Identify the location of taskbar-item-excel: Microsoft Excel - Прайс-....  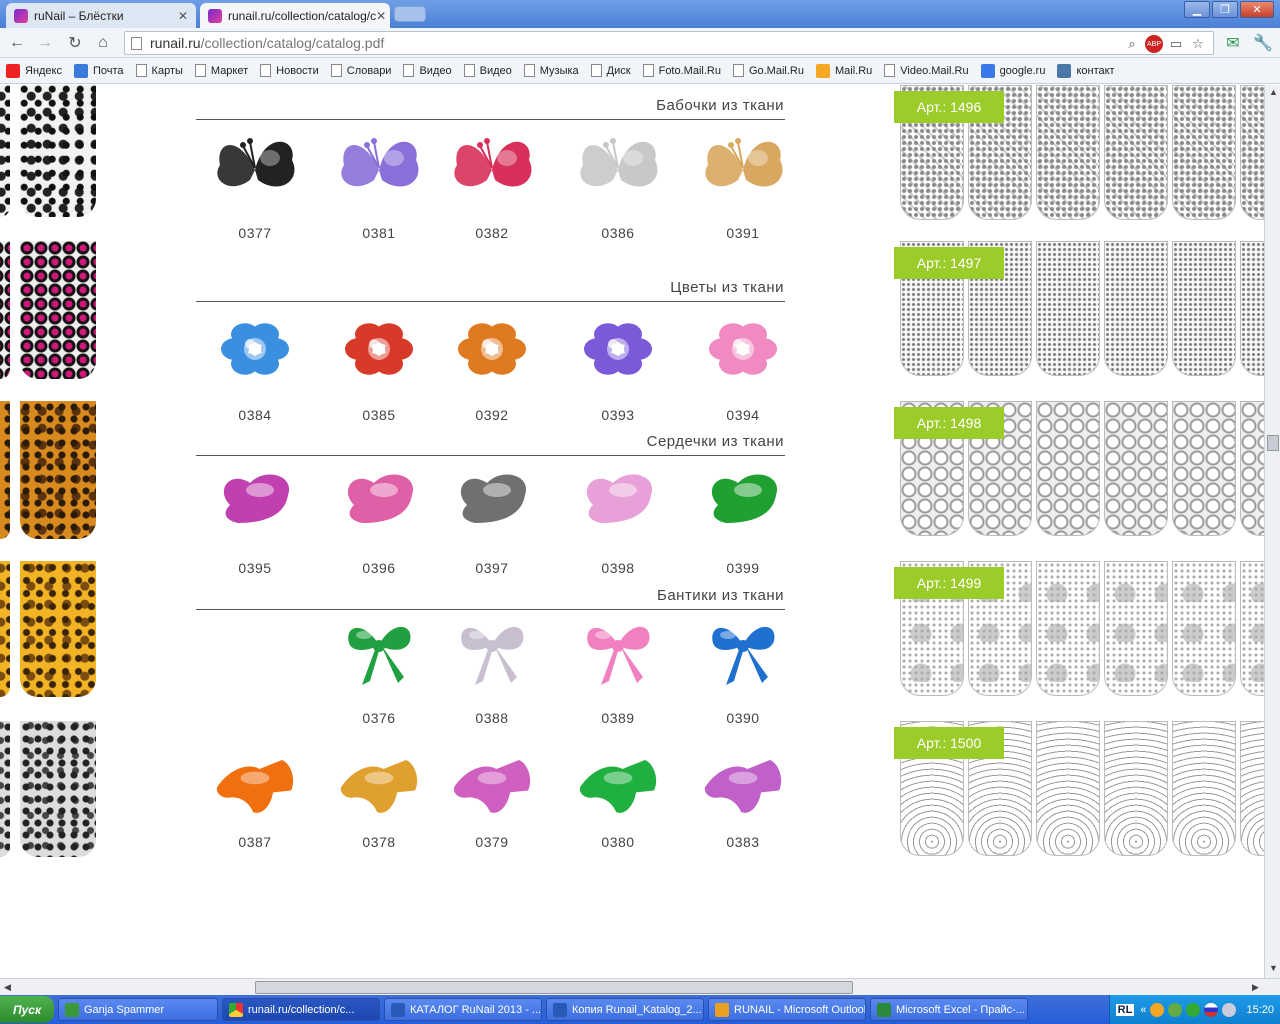
(949, 1009).